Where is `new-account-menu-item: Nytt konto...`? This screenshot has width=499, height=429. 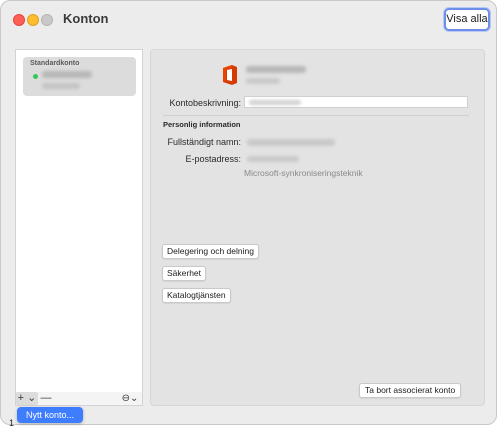
new-account-menu-item: Nytt konto... is located at coordinates (50, 415).